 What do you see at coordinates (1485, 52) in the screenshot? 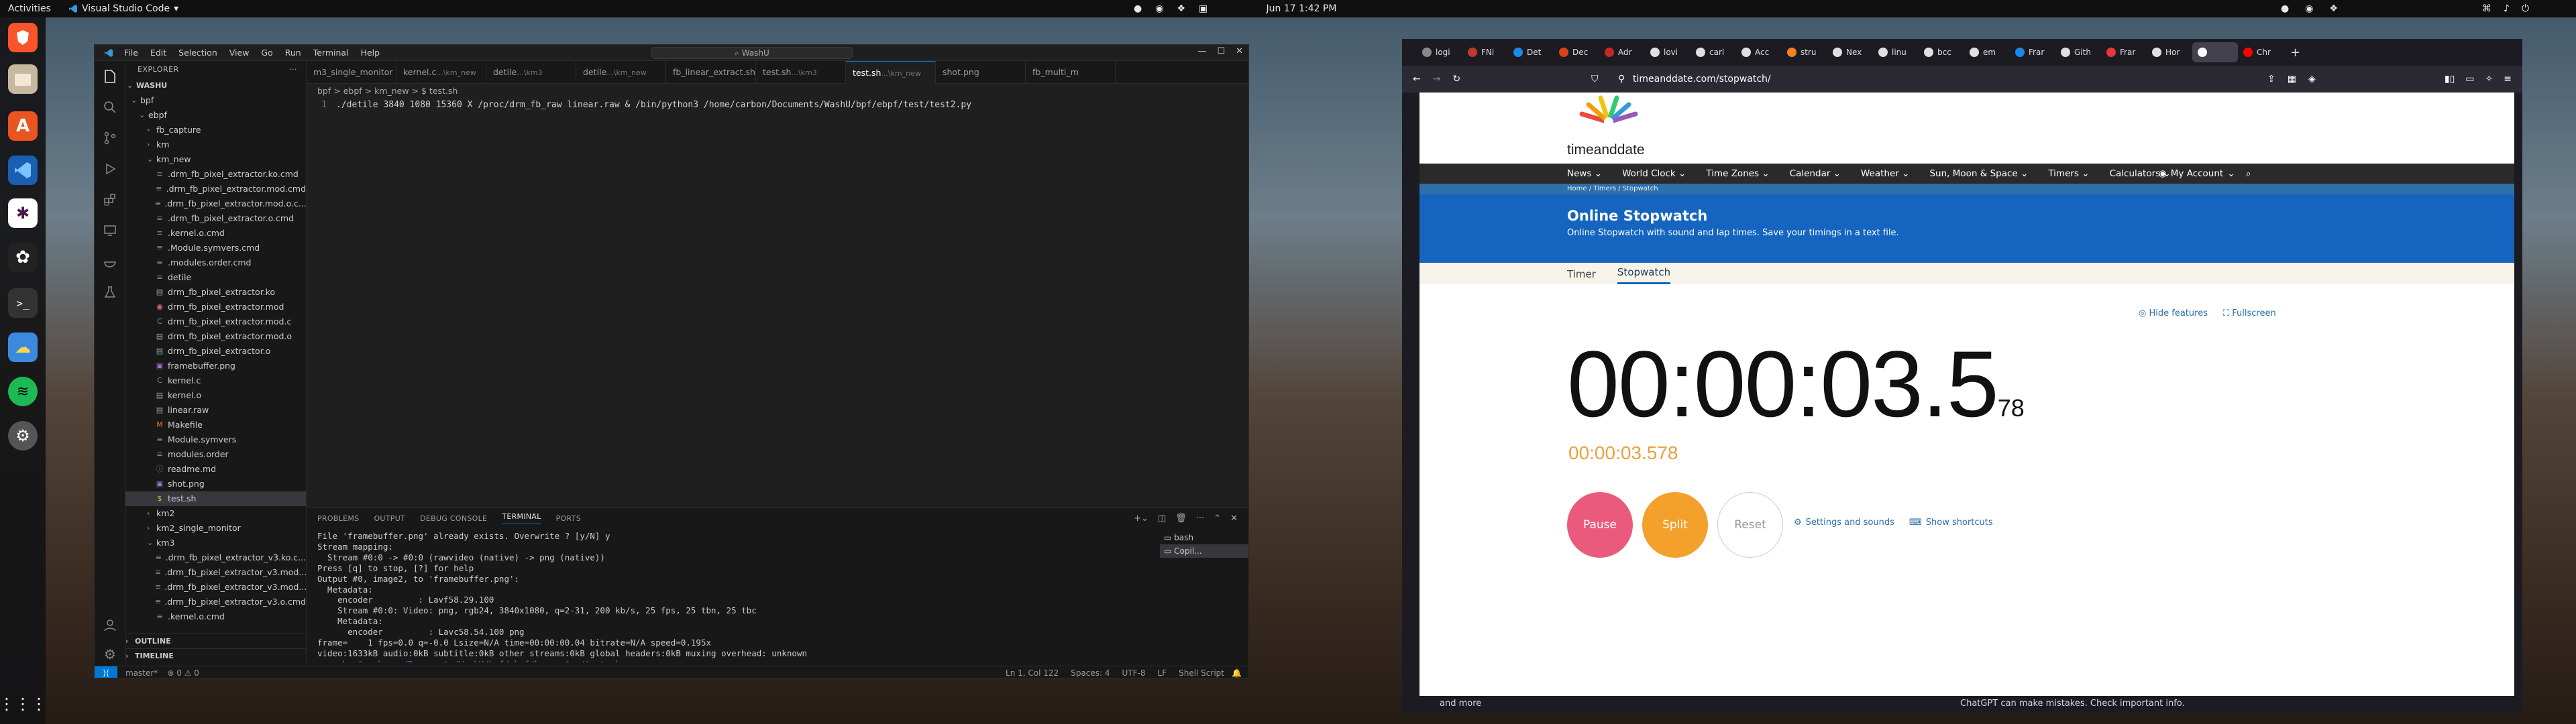
I see `browser-tab: FNi` at bounding box center [1485, 52].